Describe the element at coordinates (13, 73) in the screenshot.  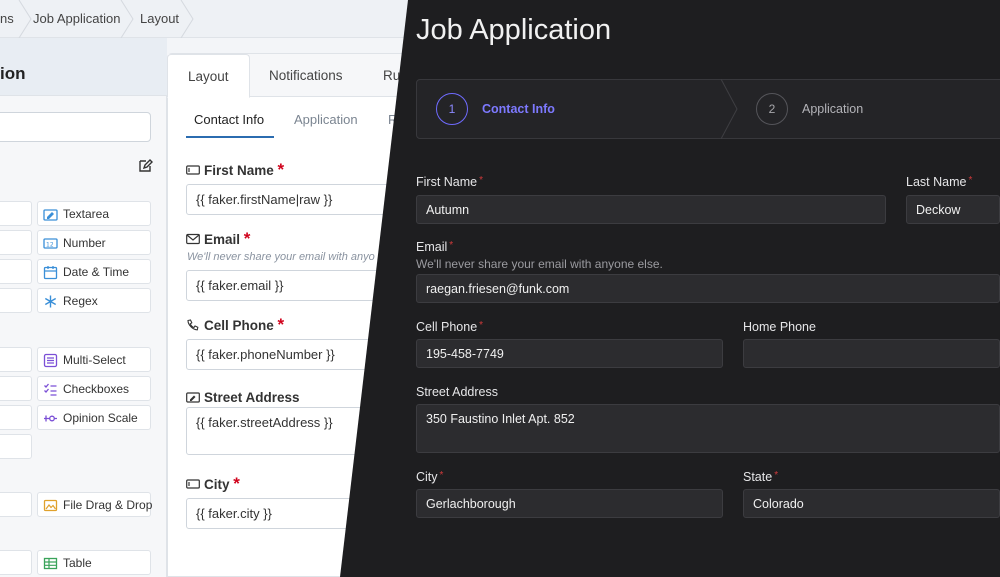
I see `panel-title: ion` at that location.